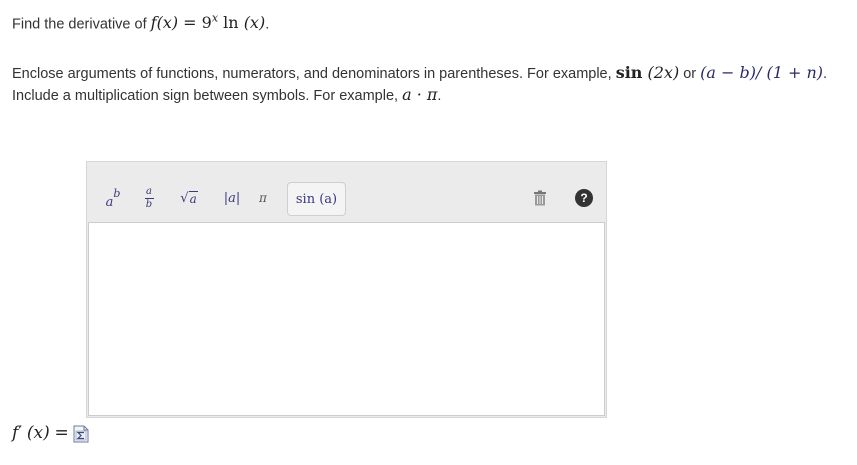  What do you see at coordinates (38, 433) in the screenshot?
I see `answer-args: (x)` at bounding box center [38, 433].